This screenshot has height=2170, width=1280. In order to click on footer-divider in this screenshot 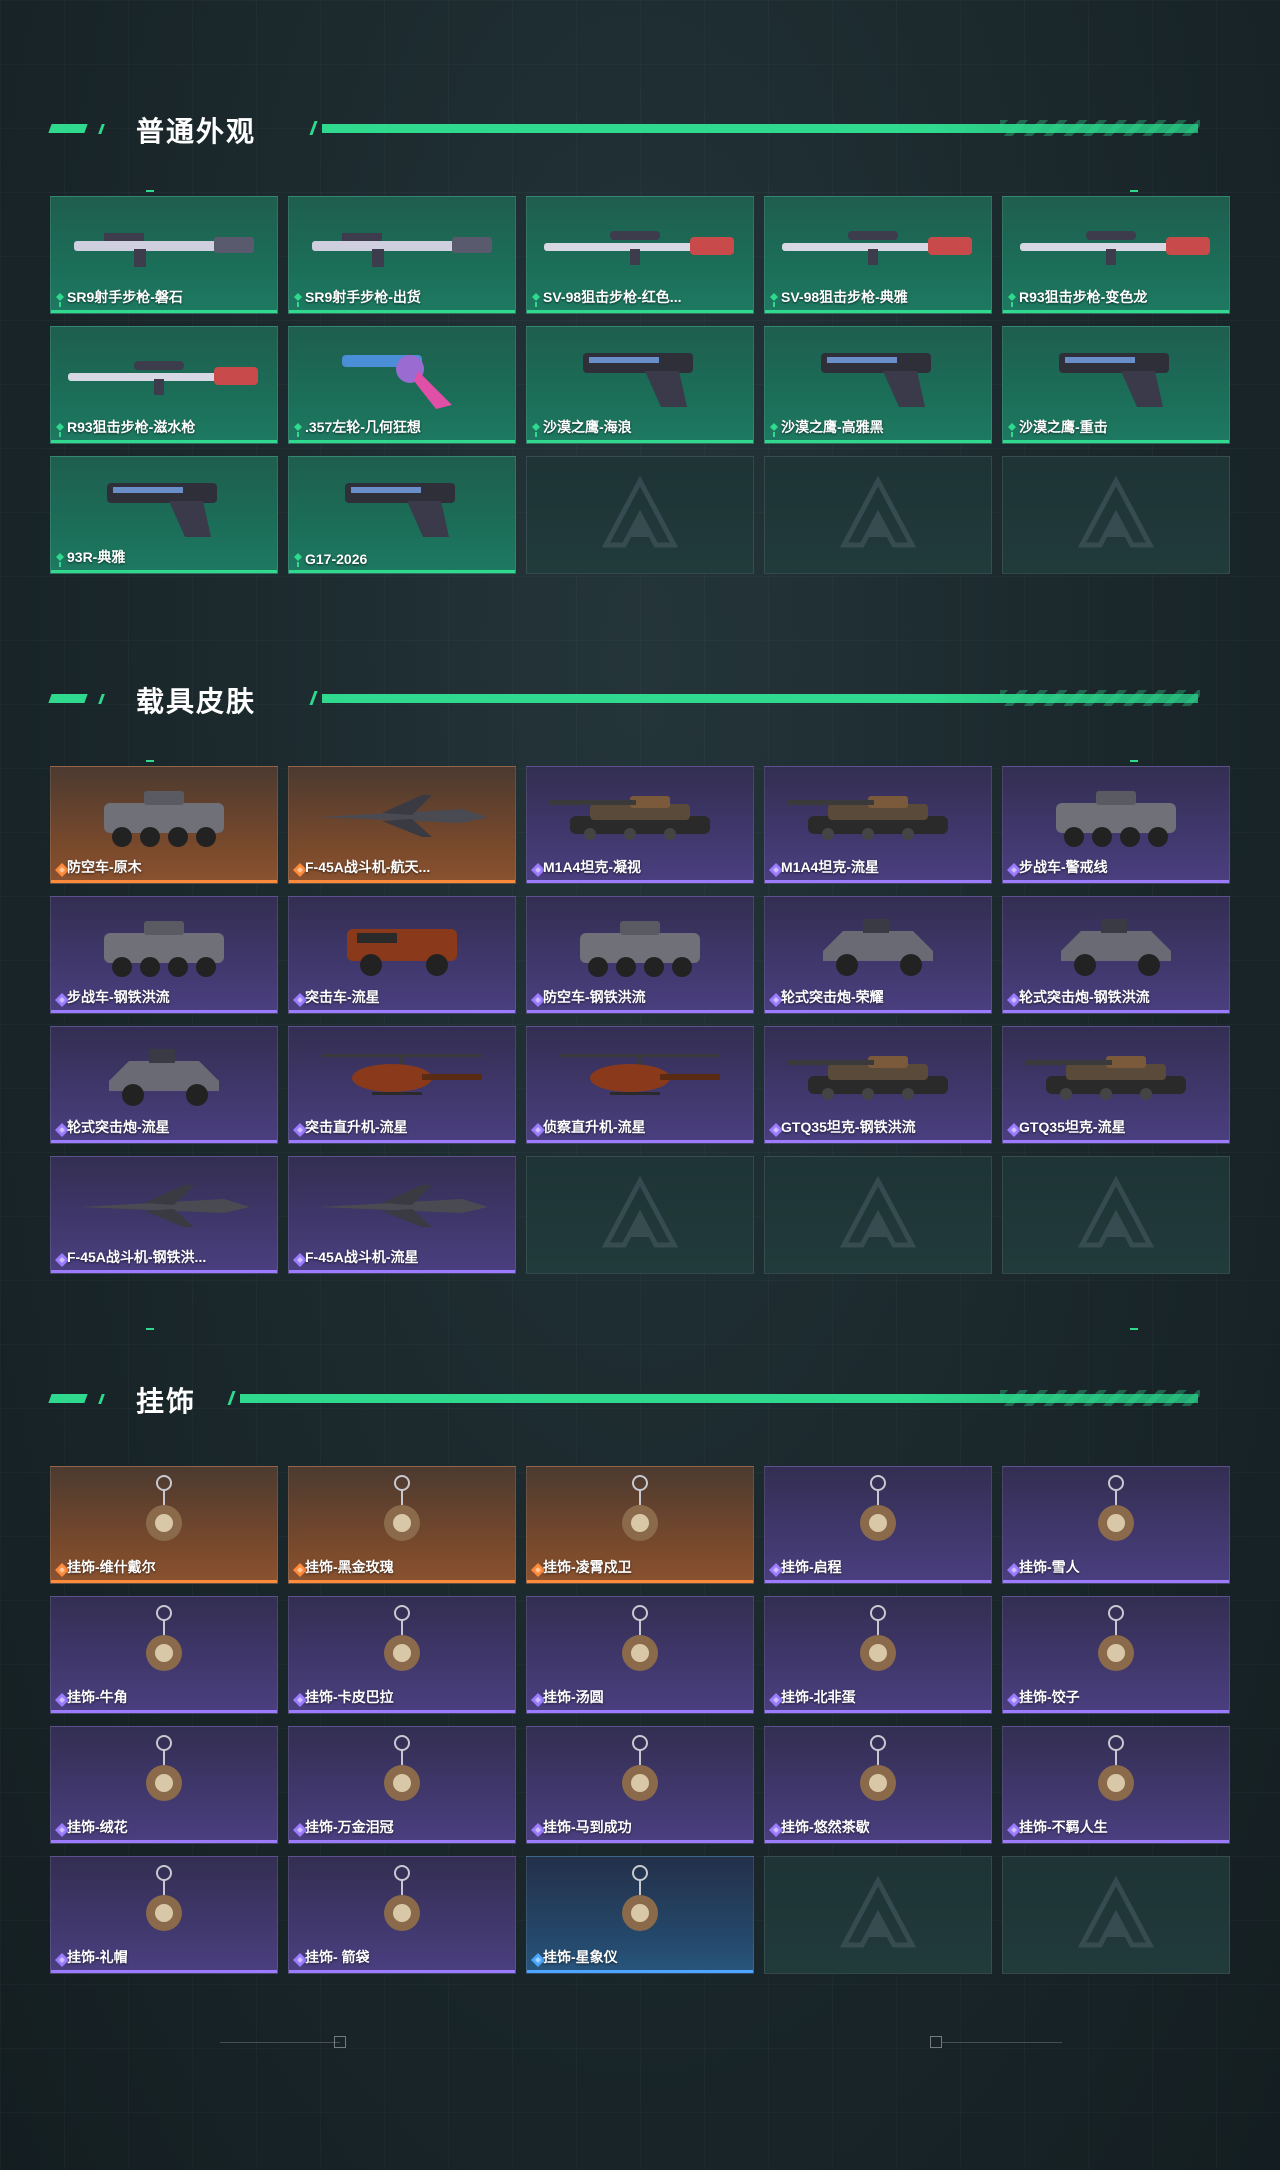, I will do `click(280, 2042)`.